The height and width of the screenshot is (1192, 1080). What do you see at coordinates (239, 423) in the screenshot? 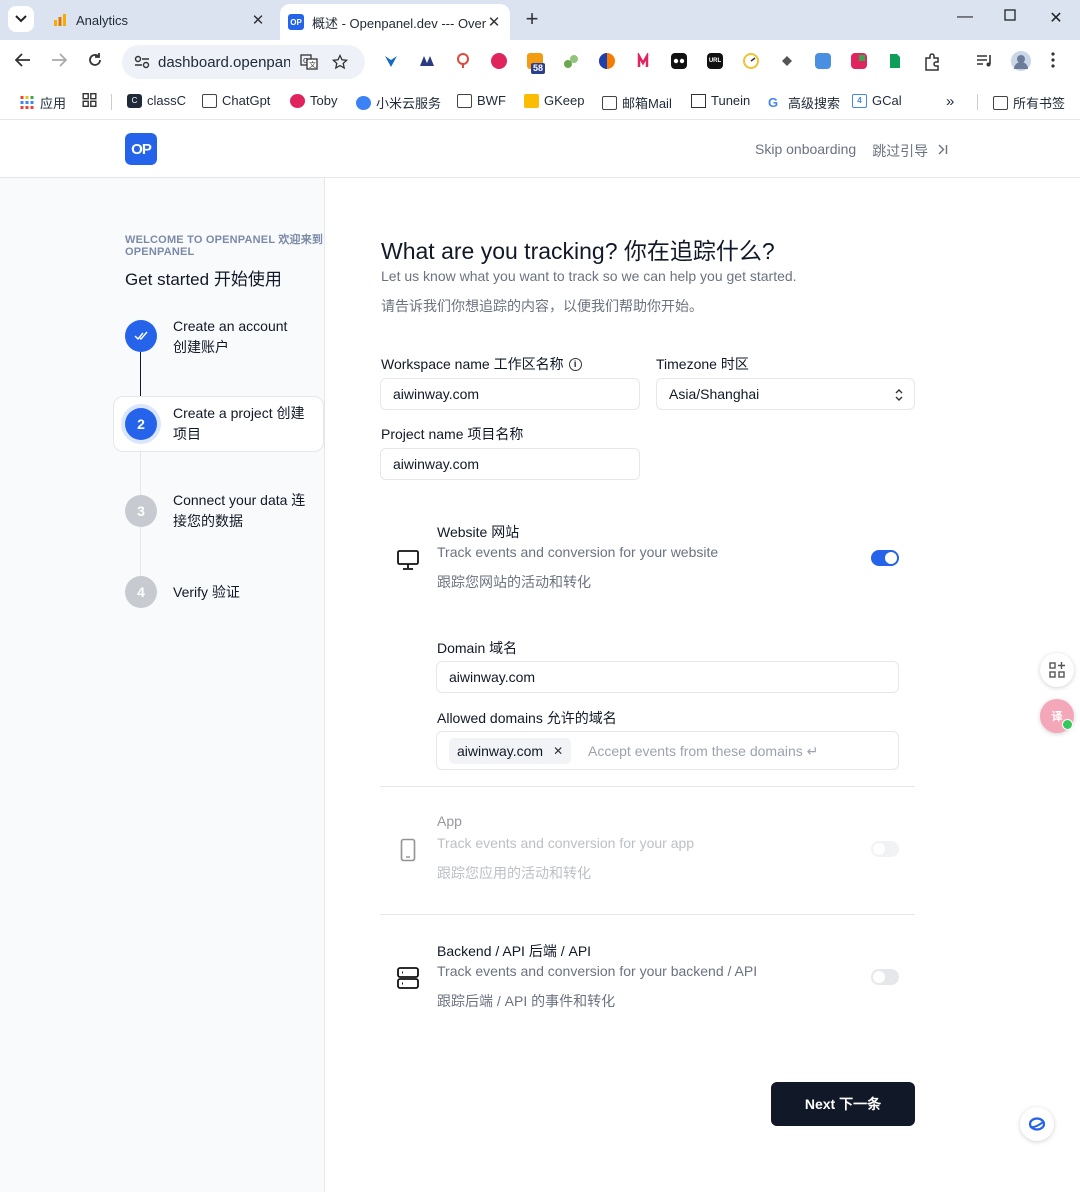
I see `step-2-label: Create a project 创建项目` at bounding box center [239, 423].